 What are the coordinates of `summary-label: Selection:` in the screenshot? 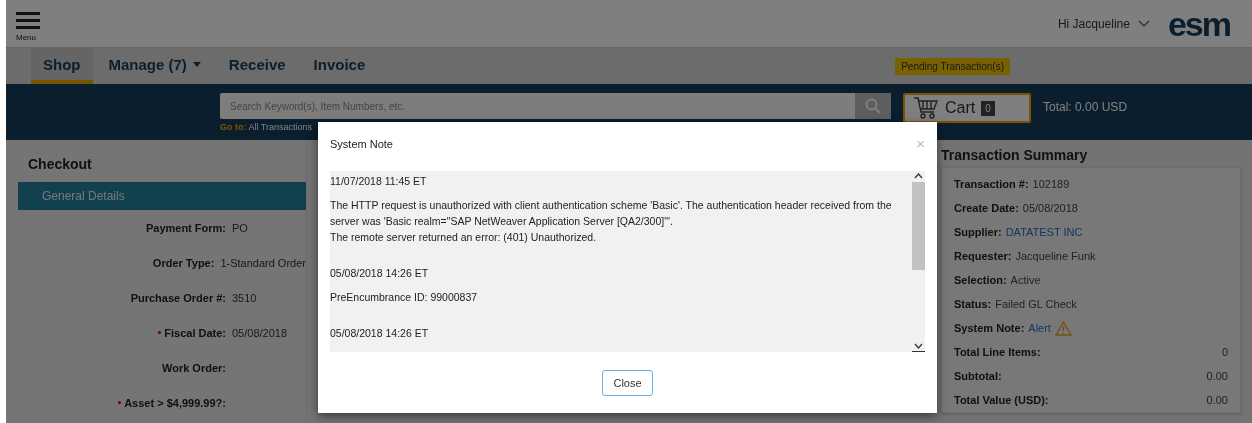 It's located at (980, 280).